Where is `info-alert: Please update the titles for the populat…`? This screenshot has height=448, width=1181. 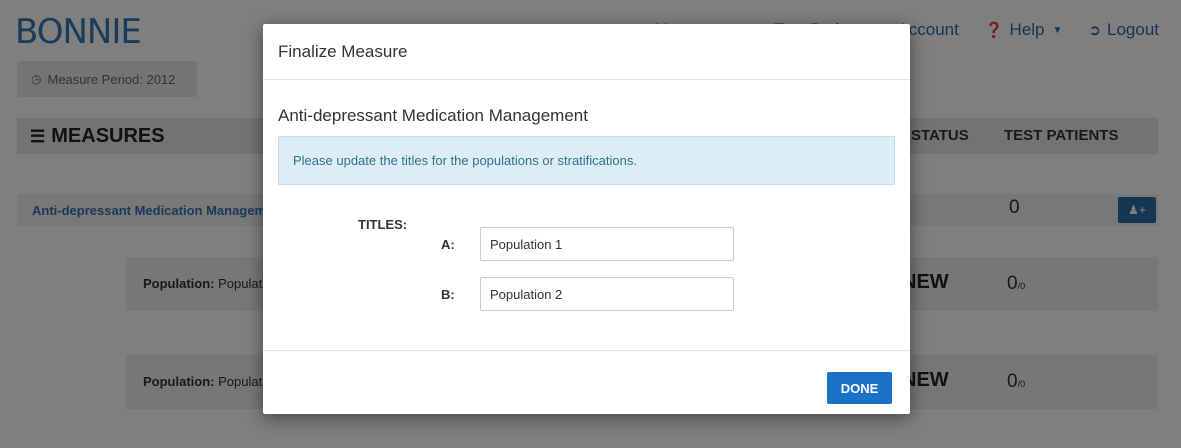 info-alert: Please update the titles for the populat… is located at coordinates (586, 160).